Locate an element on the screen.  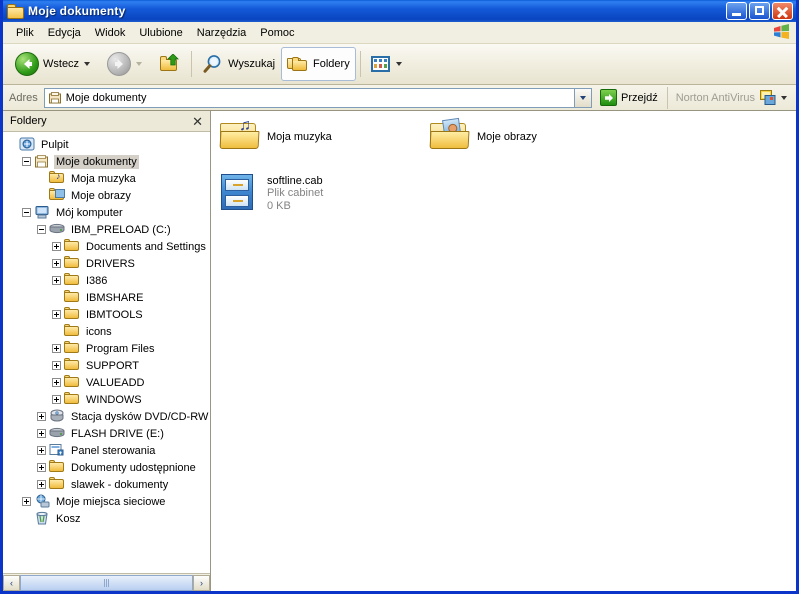
folders-label: Foldery is located at coordinates (331, 64).